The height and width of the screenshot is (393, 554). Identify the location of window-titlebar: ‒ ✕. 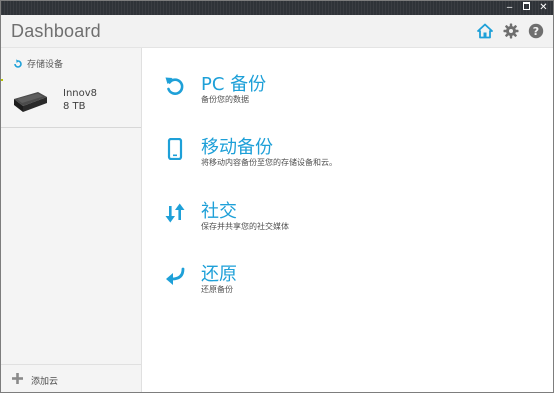
(277, 8).